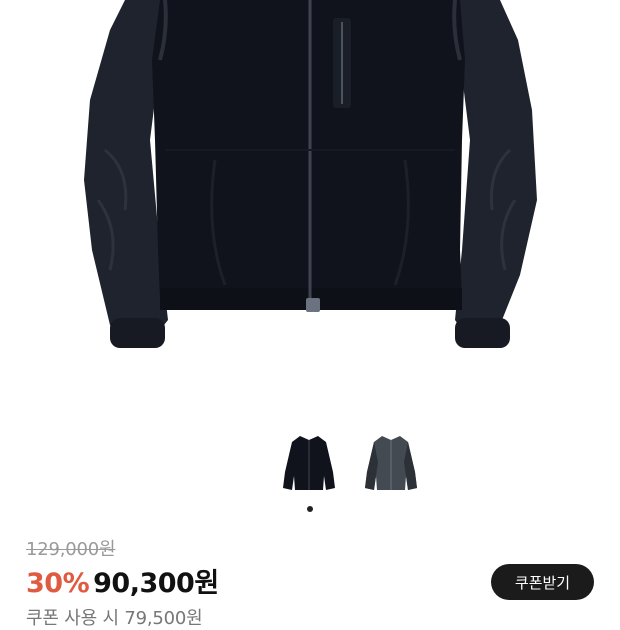  What do you see at coordinates (58, 583) in the screenshot?
I see `discount-rate: 30%` at bounding box center [58, 583].